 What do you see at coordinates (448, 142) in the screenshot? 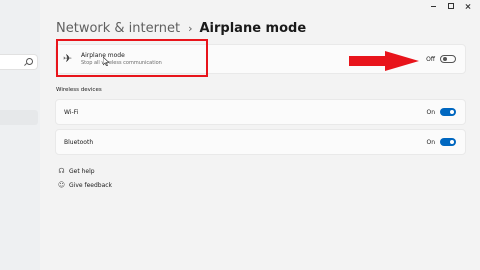
I see `bluetooth-toggle` at bounding box center [448, 142].